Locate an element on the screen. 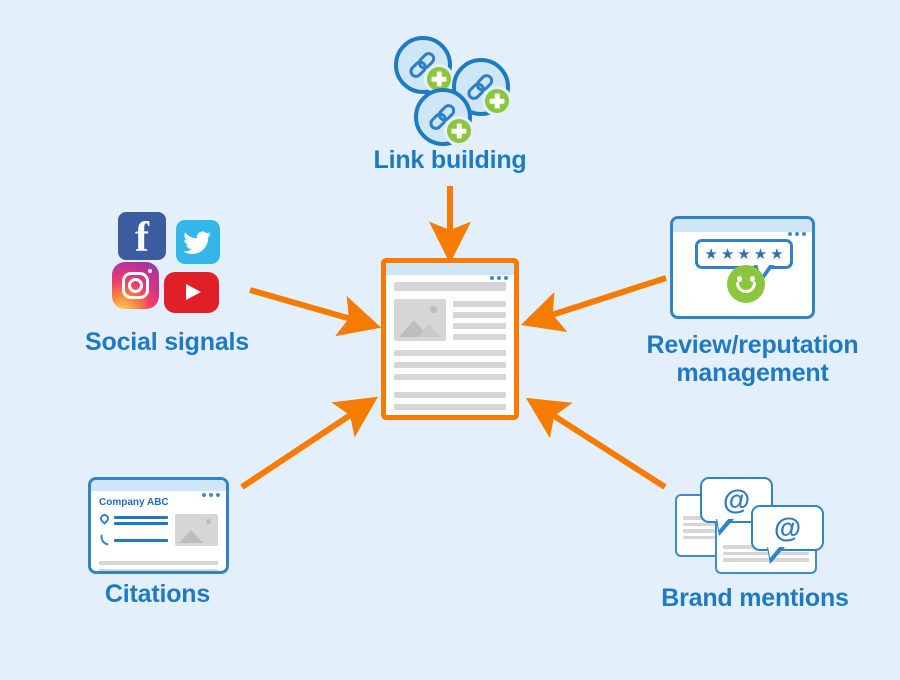 Image resolution: width=900 pixels, height=680 pixels. facebook-icon: f is located at coordinates (142, 236).